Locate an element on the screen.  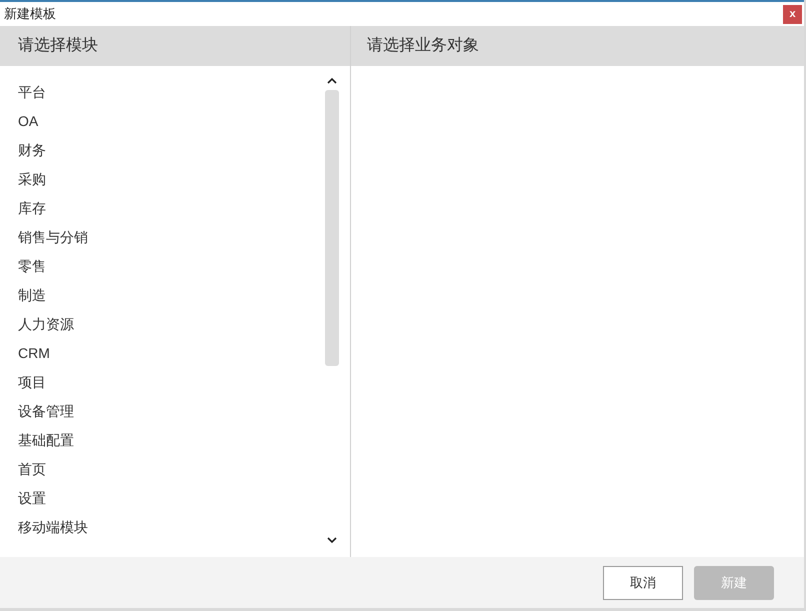
module-item: OA is located at coordinates (150, 121).